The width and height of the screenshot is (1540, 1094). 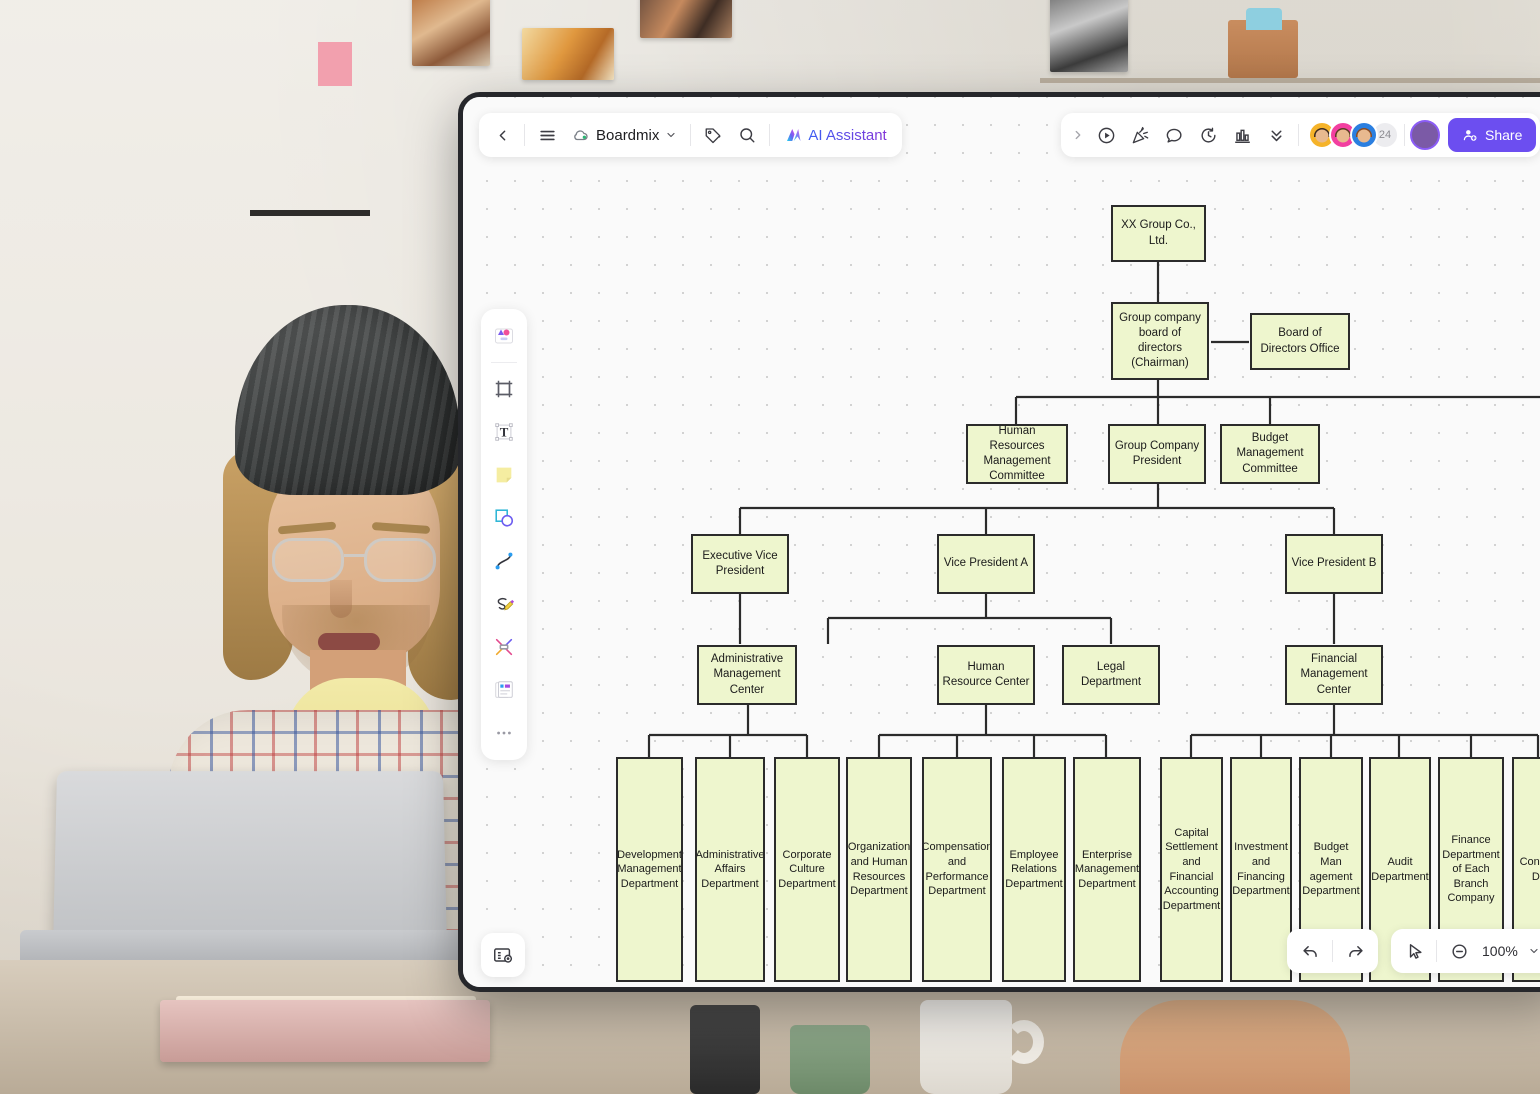 I want to click on ai-assistant-label: AI Assistant, so click(x=847, y=135).